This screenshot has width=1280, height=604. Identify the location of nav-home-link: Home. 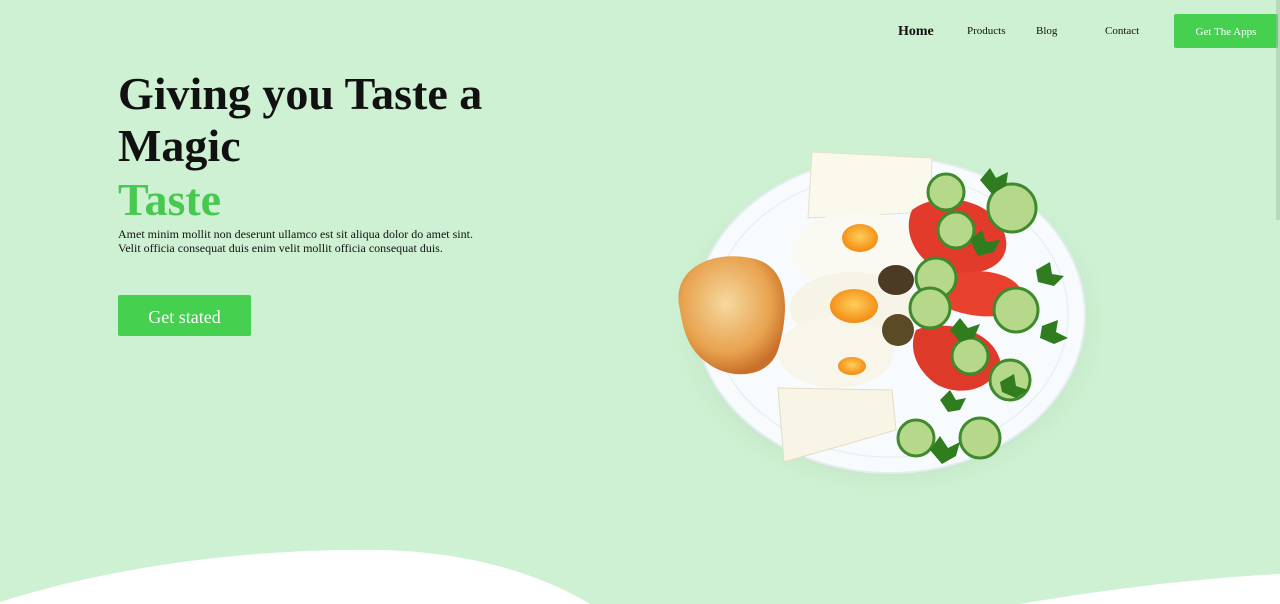
(916, 32).